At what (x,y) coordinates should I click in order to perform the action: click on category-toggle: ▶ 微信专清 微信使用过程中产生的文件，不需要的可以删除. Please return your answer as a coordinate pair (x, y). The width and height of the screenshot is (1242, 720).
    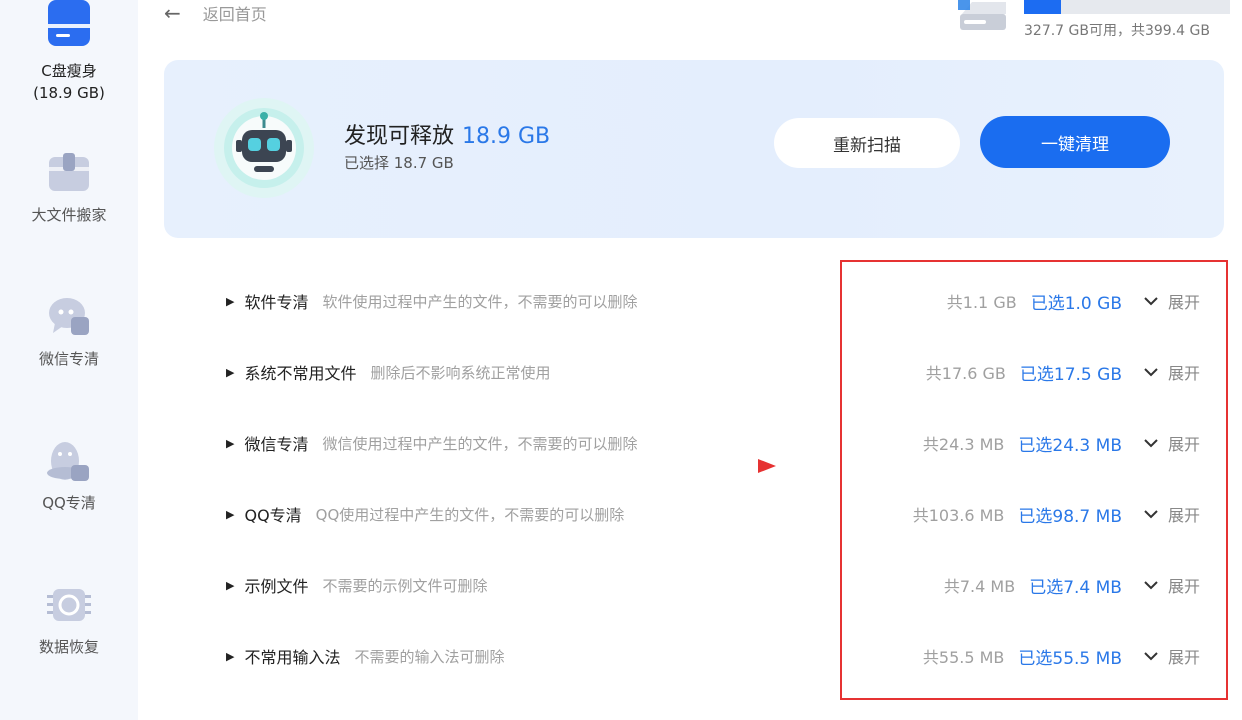
    Looking at the image, I should click on (432, 443).